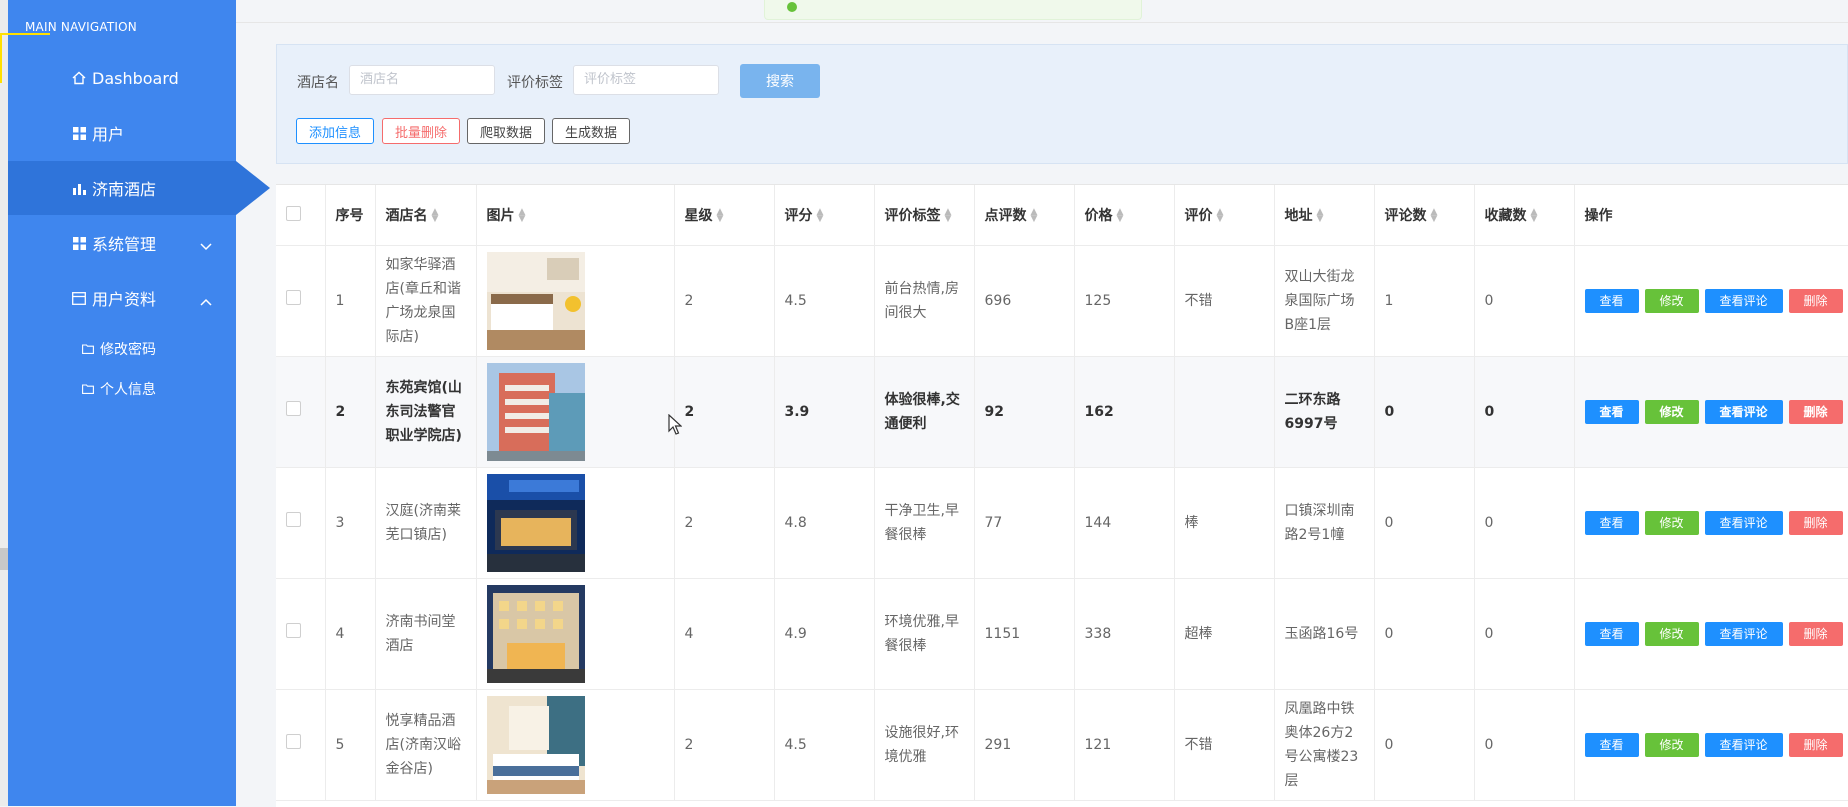 This screenshot has height=807, width=1848. I want to click on cell-no: 1, so click(350, 301).